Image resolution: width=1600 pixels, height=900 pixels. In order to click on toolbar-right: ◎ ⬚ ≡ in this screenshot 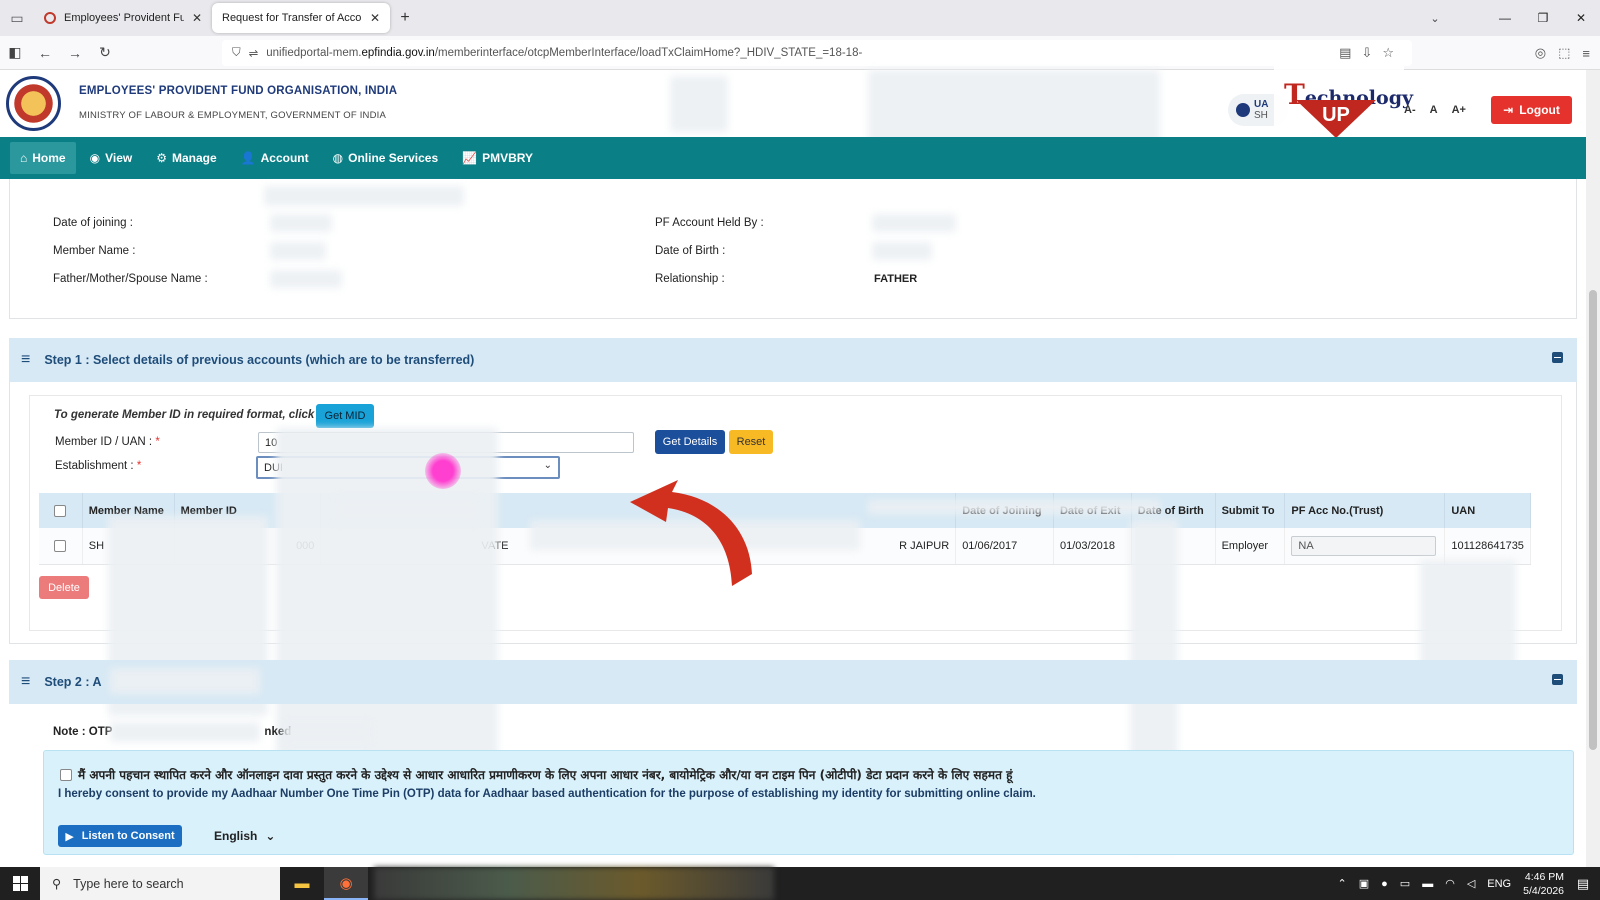, I will do `click(1562, 53)`.